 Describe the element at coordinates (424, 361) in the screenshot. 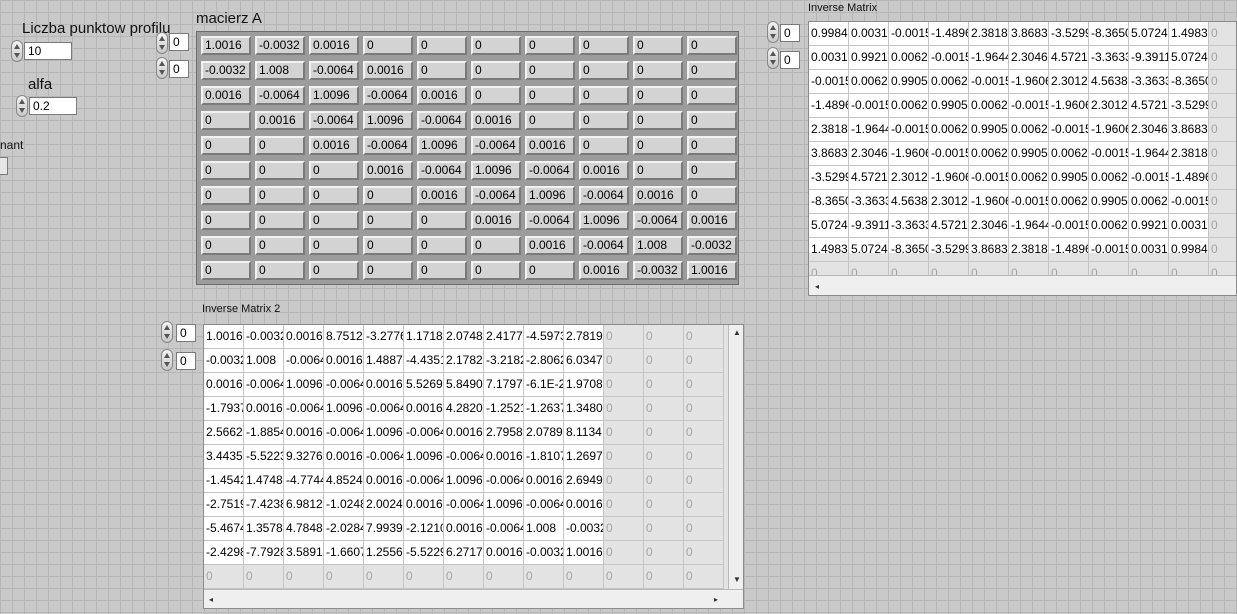

I see `inverse-matrix-2-cell: -4.4351` at that location.